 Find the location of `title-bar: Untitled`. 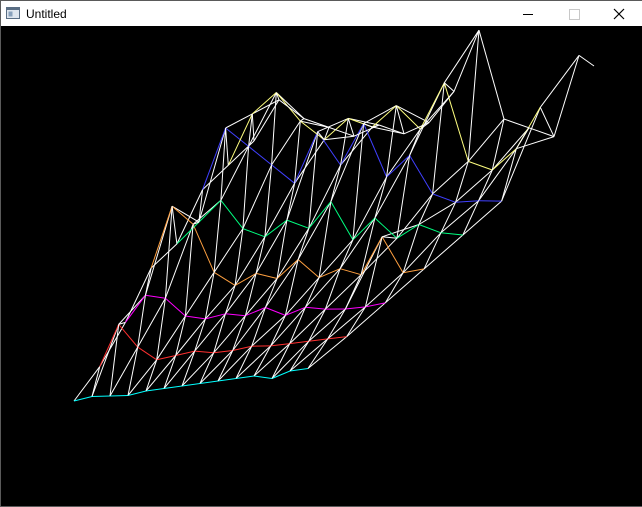

title-bar: Untitled is located at coordinates (321, 13).